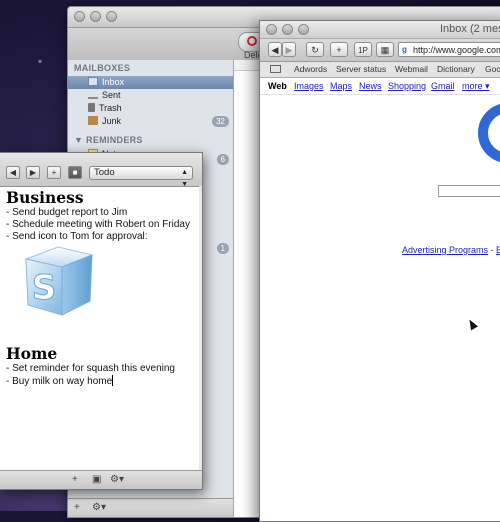 Image resolution: width=500 pixels, height=522 pixels. I want to click on reminders-header: ▼ REMINDERS, so click(150, 140).